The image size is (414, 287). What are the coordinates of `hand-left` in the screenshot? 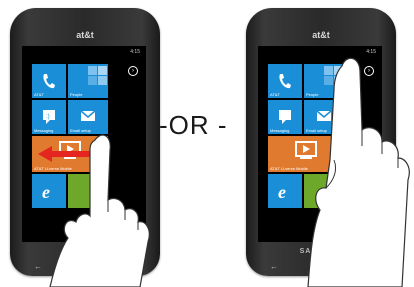 It's located at (99, 210).